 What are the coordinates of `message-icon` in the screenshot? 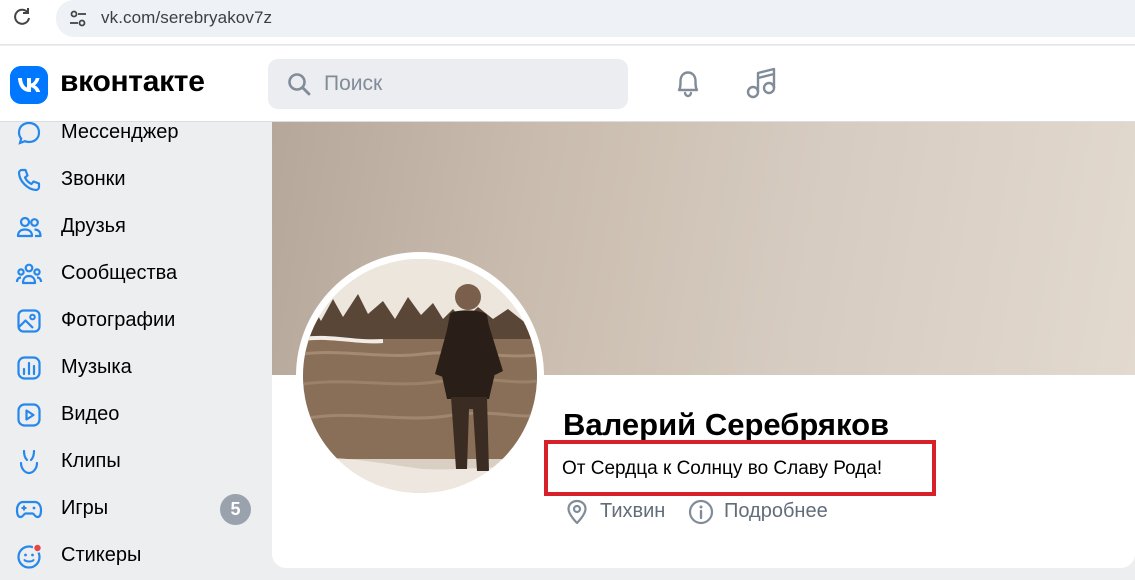 It's located at (29, 133).